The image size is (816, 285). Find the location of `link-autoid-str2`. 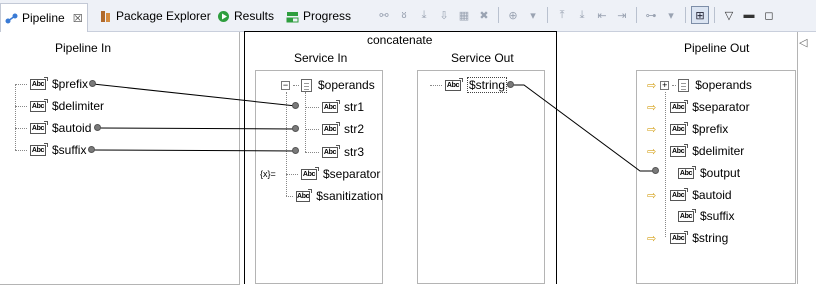

link-autoid-str2 is located at coordinates (197, 128).